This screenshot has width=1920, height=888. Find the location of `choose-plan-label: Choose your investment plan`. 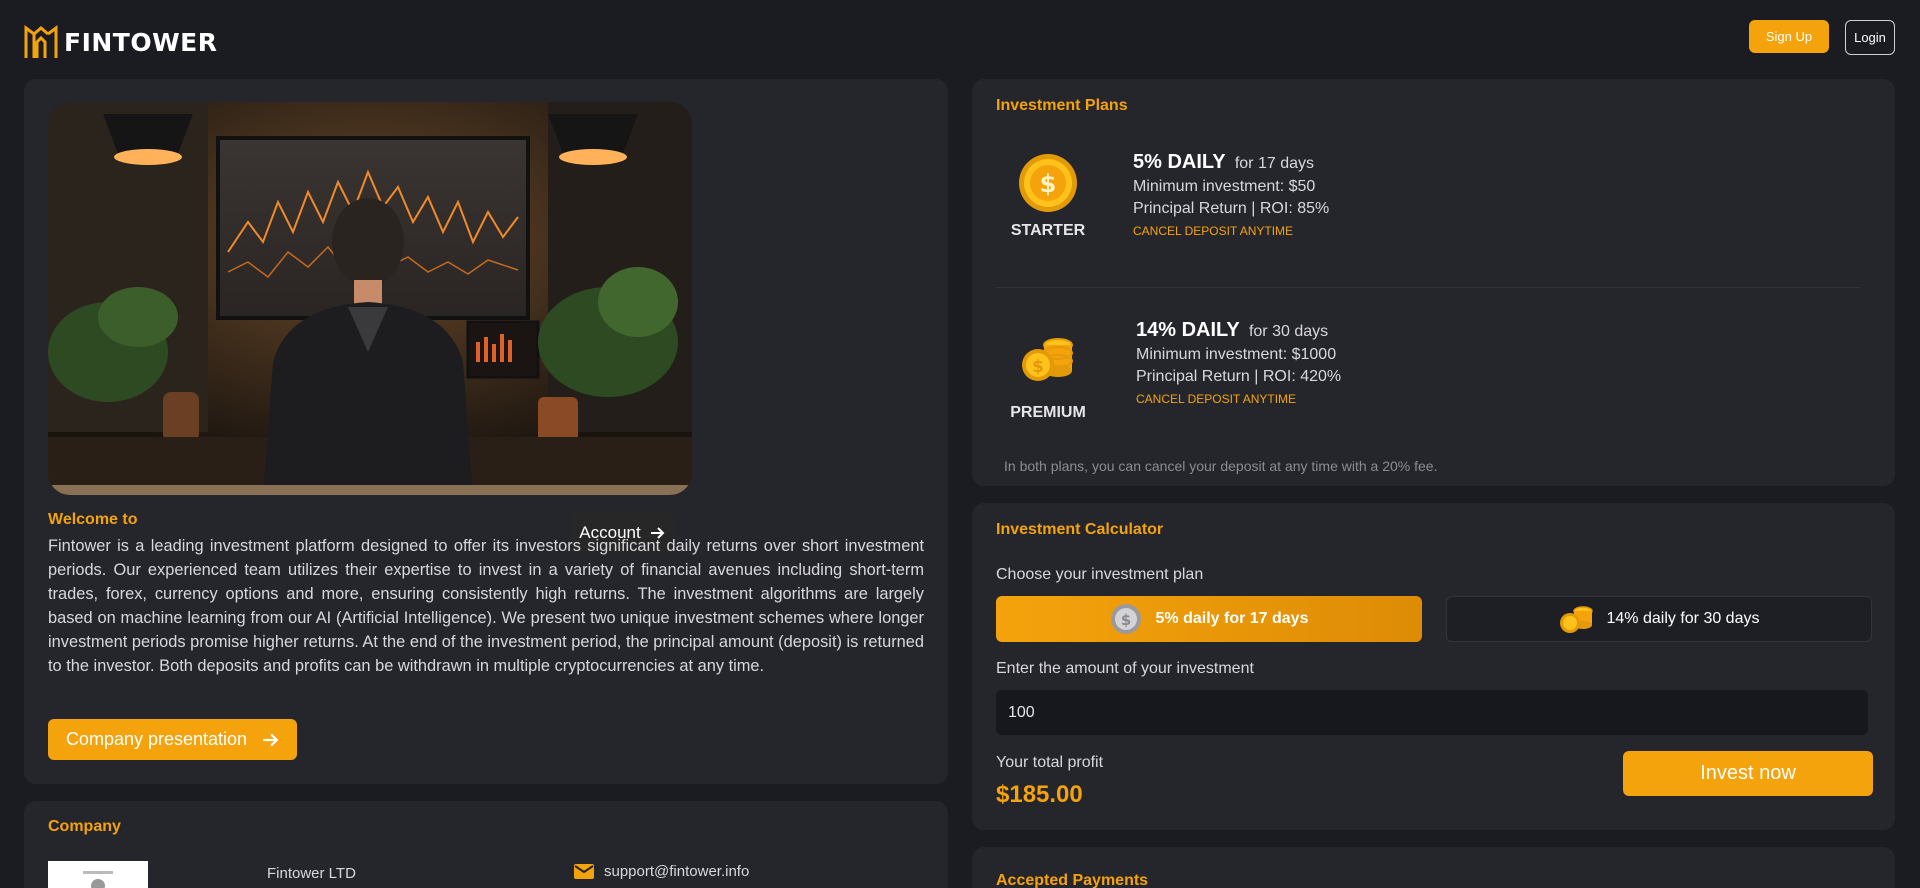

choose-plan-label: Choose your investment plan is located at coordinates (1100, 574).